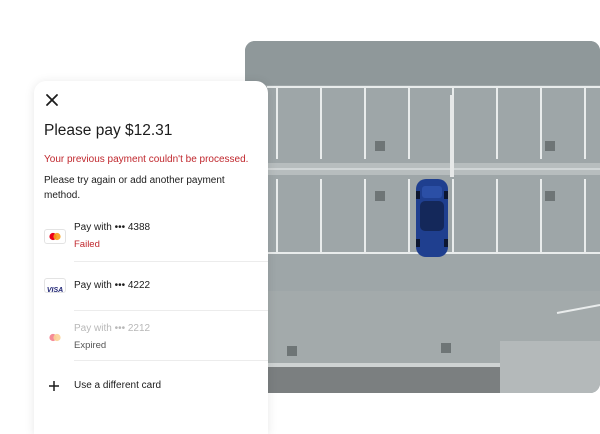 The width and height of the screenshot is (600, 434). Describe the element at coordinates (112, 227) in the screenshot. I see `payment-option-label: Pay with ••• 4388` at that location.